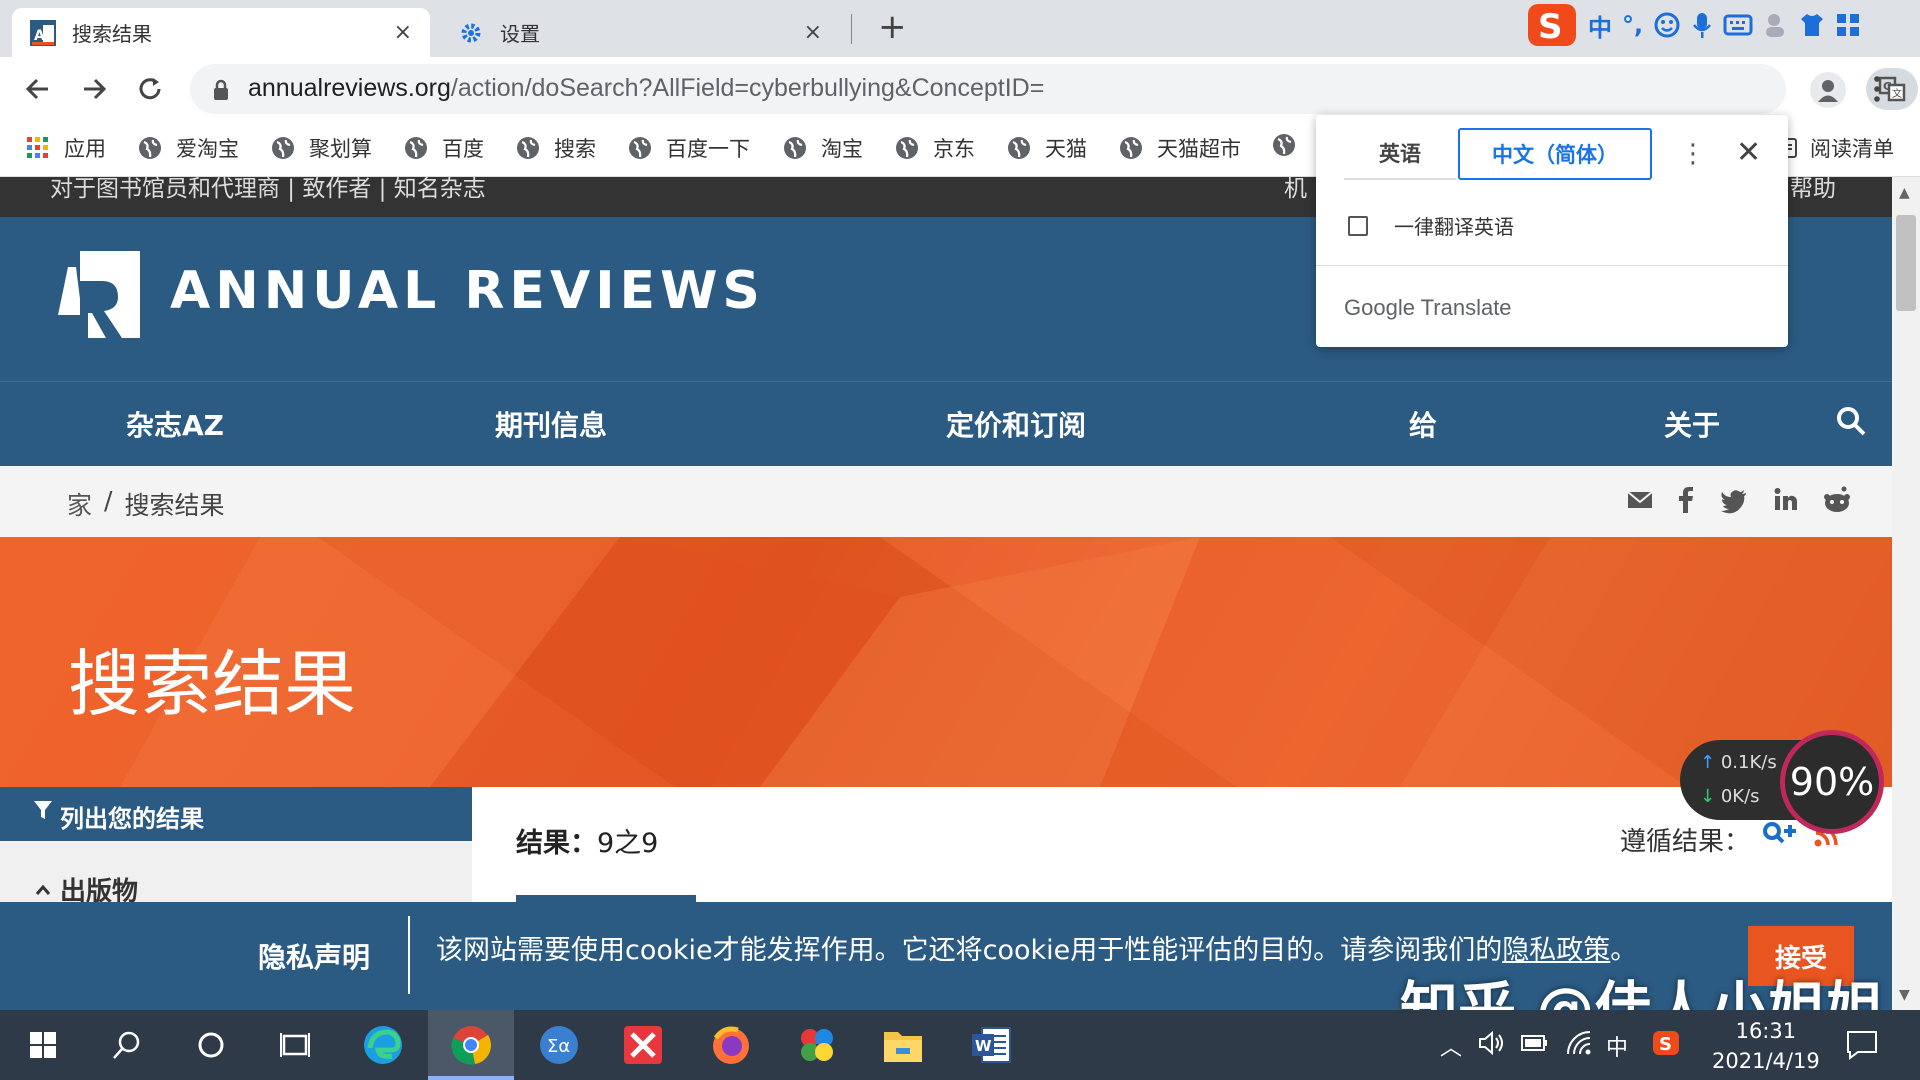  I want to click on utility-links: 对于图书馆员和代理商 | 致作者 | 知名杂志, so click(268, 190).